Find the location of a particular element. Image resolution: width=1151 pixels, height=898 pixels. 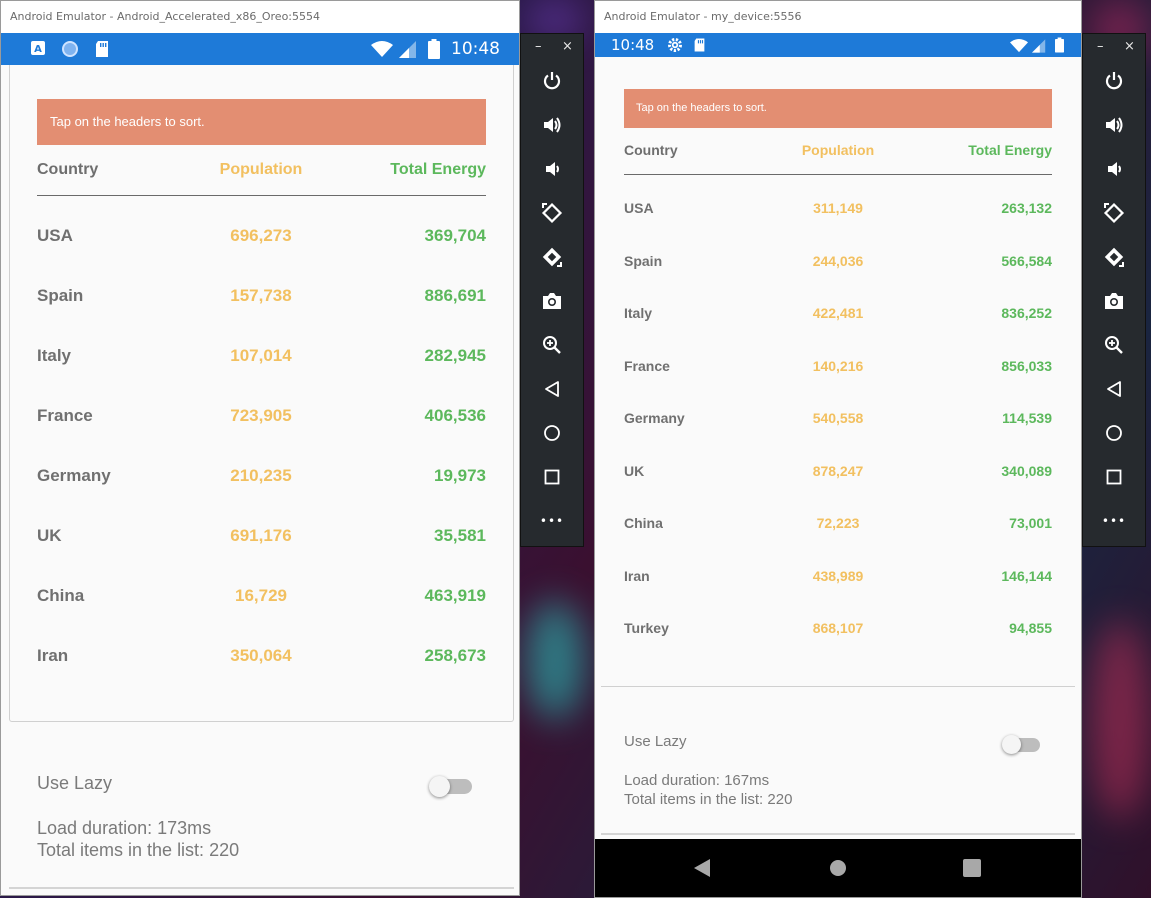

row-population: 140,216 is located at coordinates (838, 365).